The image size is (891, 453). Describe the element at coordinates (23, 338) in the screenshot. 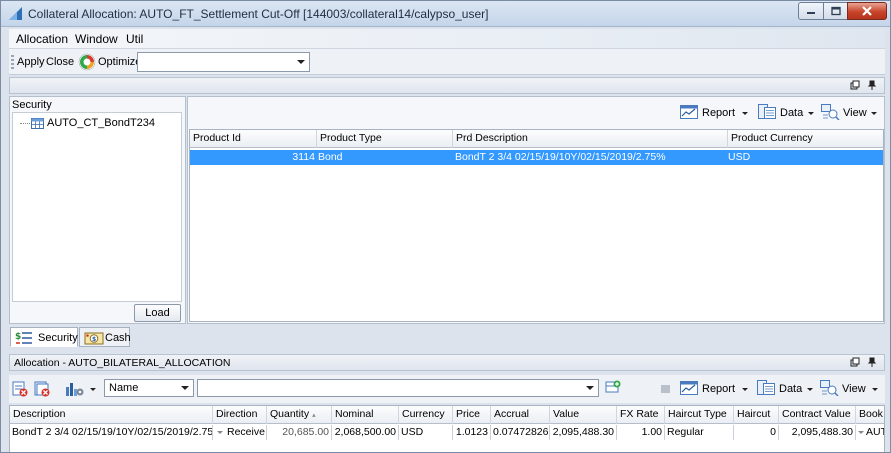

I see `security-list-icon: $` at that location.